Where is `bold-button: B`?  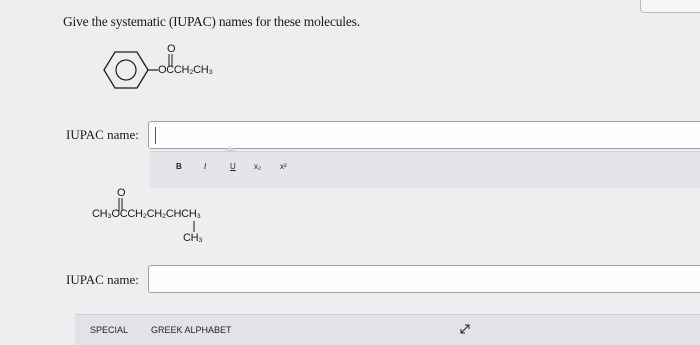 bold-button: B is located at coordinates (179, 166).